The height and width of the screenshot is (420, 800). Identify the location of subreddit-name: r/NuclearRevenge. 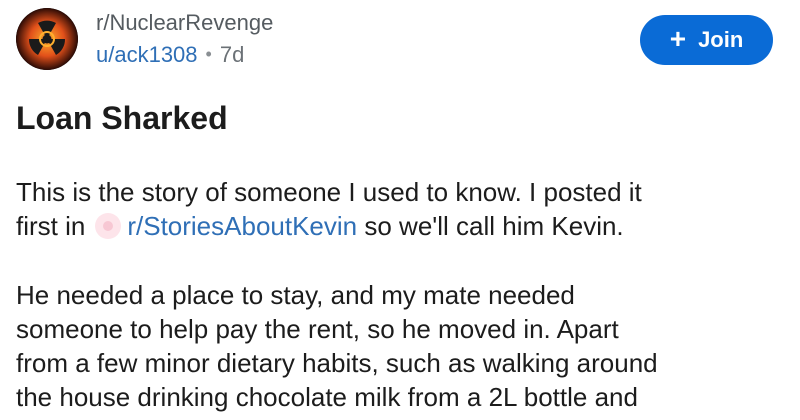
(184, 23).